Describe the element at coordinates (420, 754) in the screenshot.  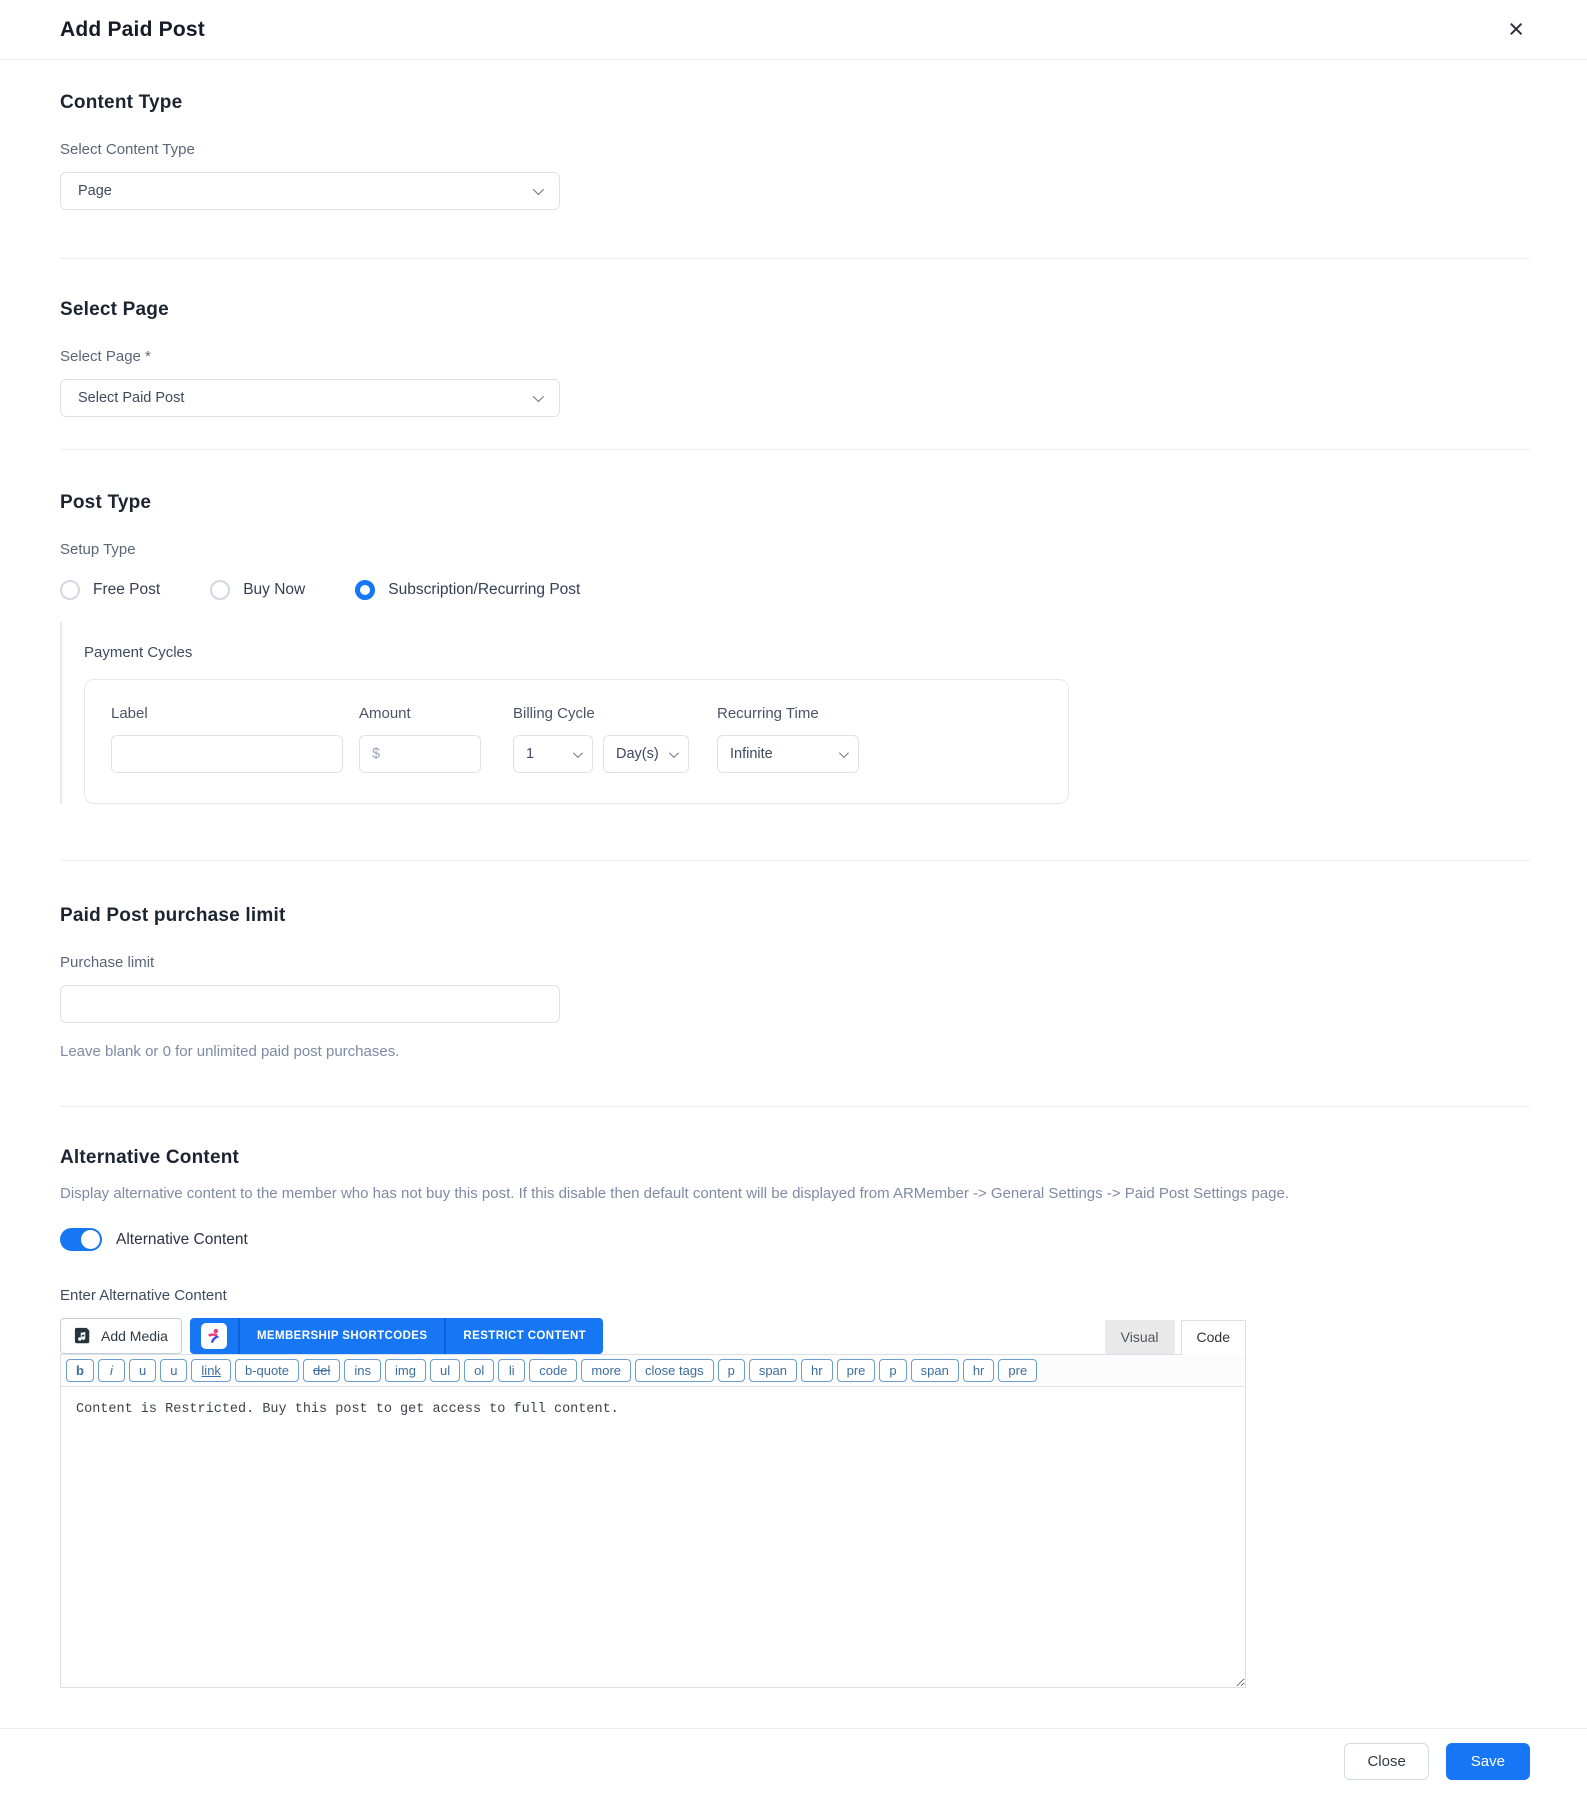
I see `cycle-amount-input` at that location.